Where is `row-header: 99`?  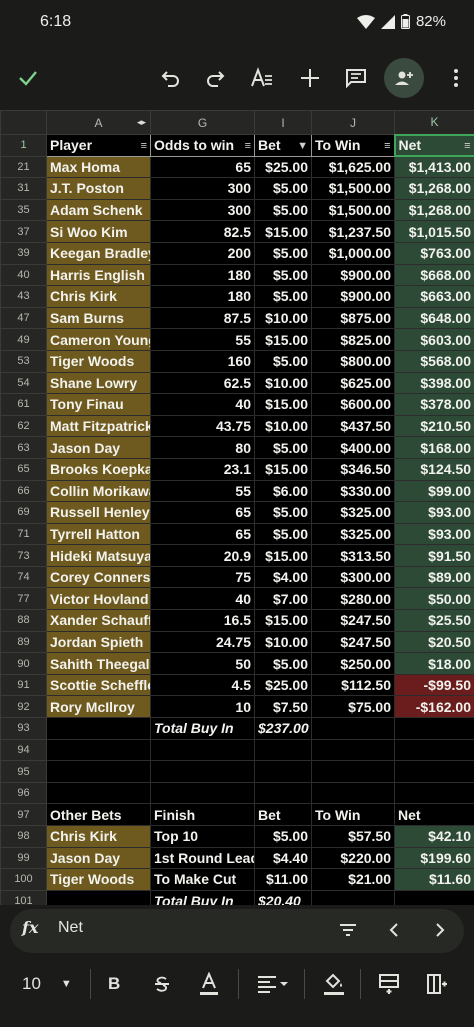 row-header: 99 is located at coordinates (23, 858).